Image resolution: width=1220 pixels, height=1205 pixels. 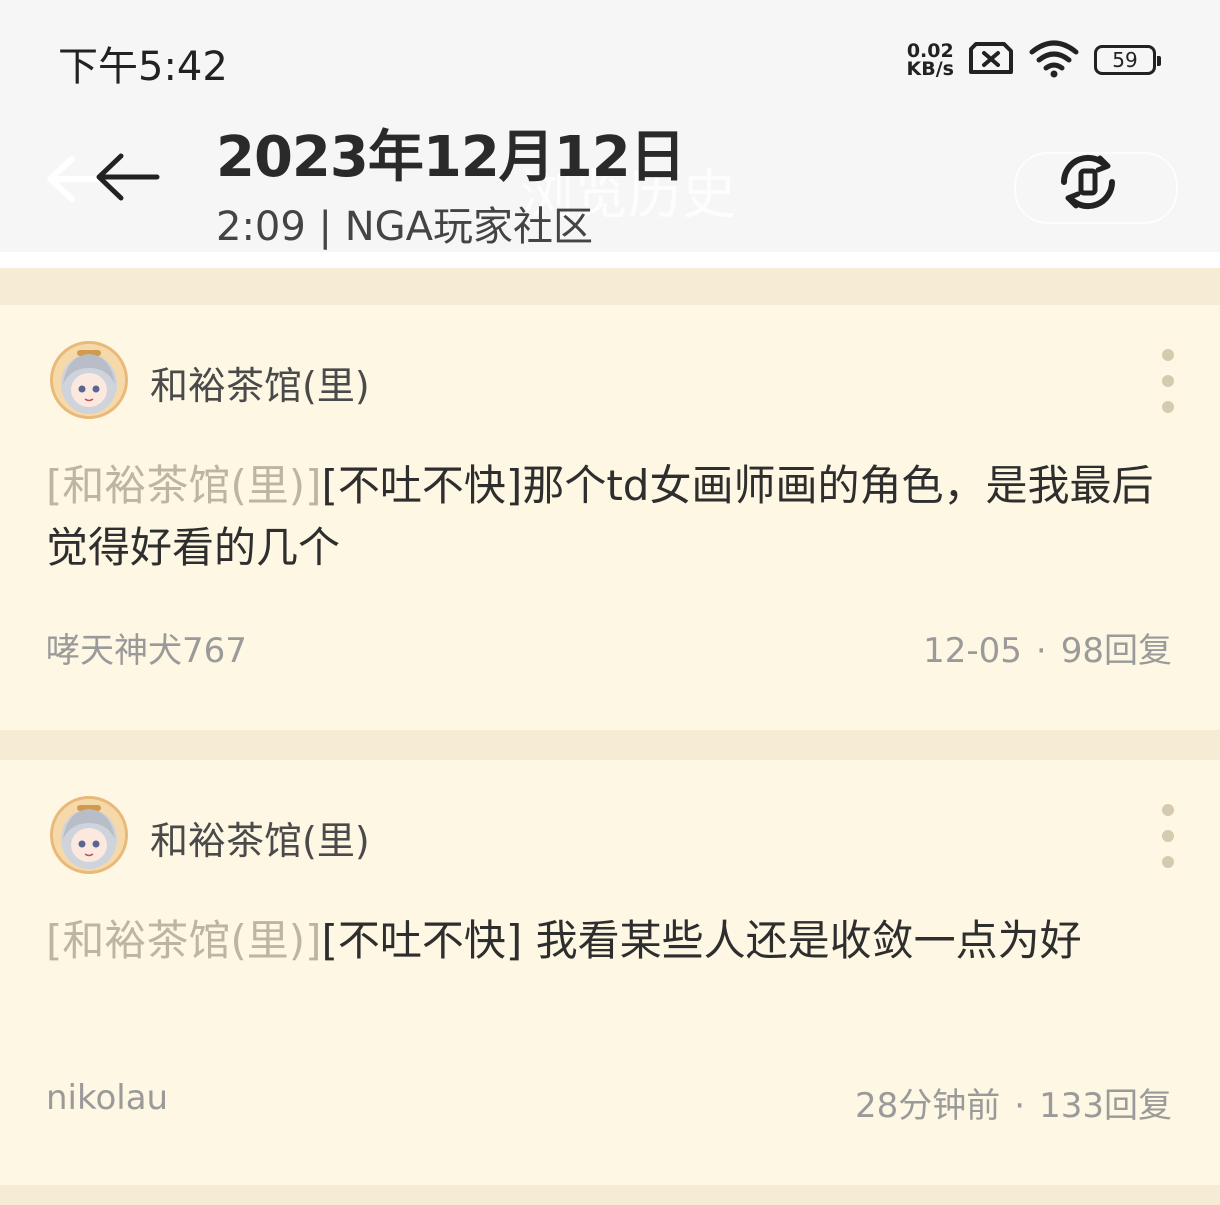 I want to click on net-speed: 0.02 KB/s, so click(x=930, y=61).